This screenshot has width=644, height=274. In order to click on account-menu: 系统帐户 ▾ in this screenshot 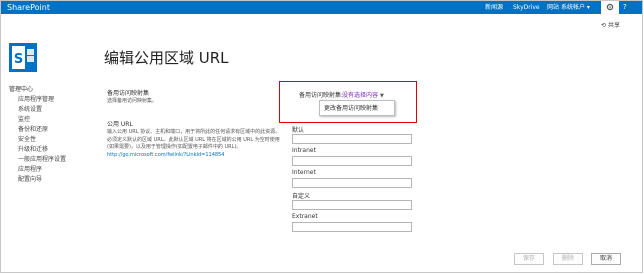, I will do `click(575, 7)`.